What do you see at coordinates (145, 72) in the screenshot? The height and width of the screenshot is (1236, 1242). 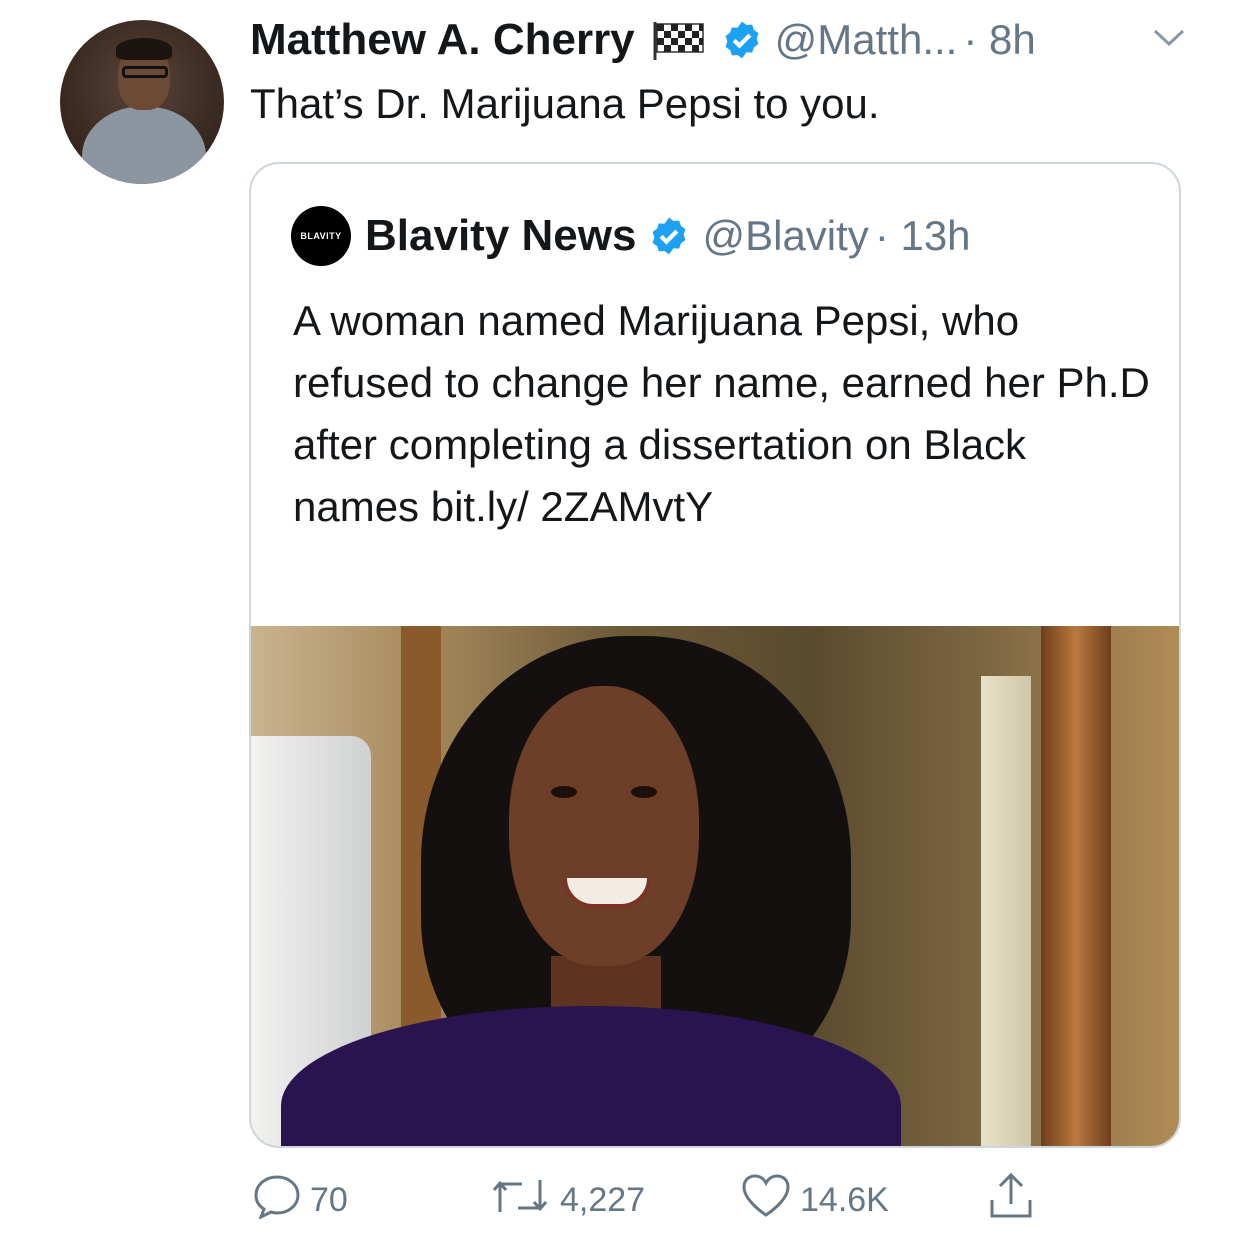 I see `avatar-glasses` at bounding box center [145, 72].